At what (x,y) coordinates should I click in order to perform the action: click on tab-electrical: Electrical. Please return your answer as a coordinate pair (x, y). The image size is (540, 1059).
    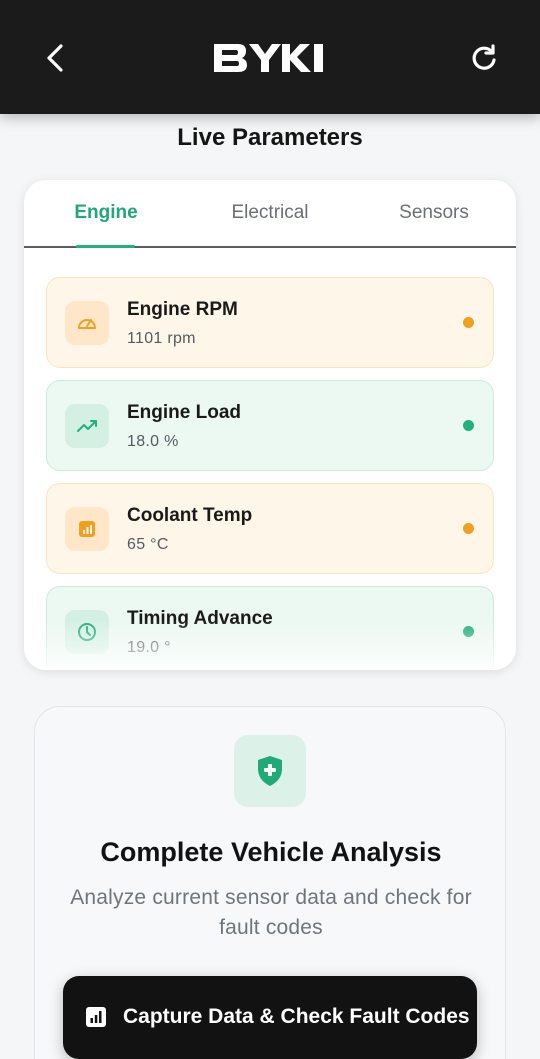
    Looking at the image, I should click on (270, 224).